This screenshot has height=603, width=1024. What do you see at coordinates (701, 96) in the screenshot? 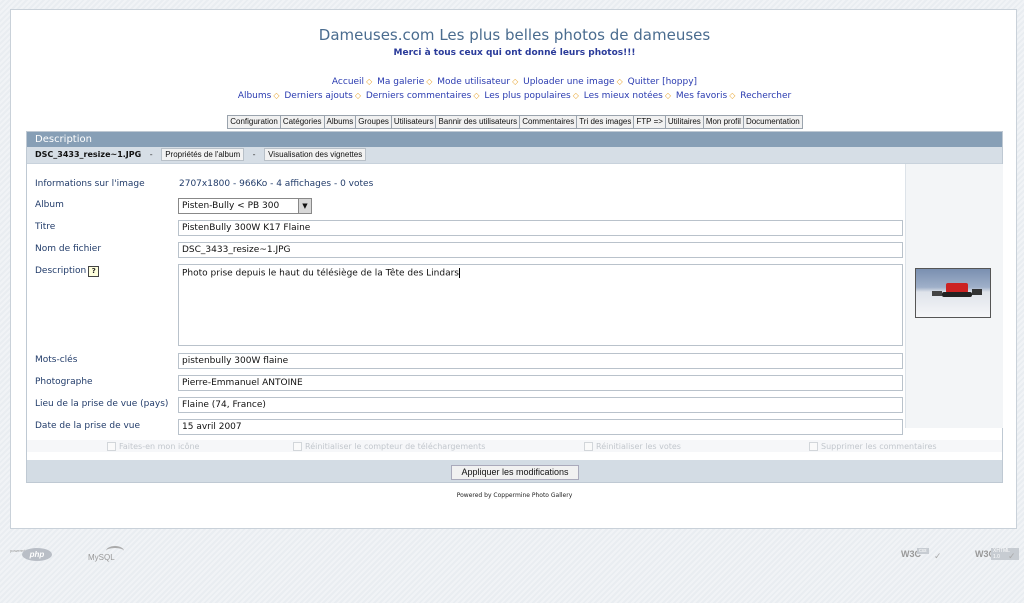
I see `nav-mes-favoris: Mes favoris` at bounding box center [701, 96].